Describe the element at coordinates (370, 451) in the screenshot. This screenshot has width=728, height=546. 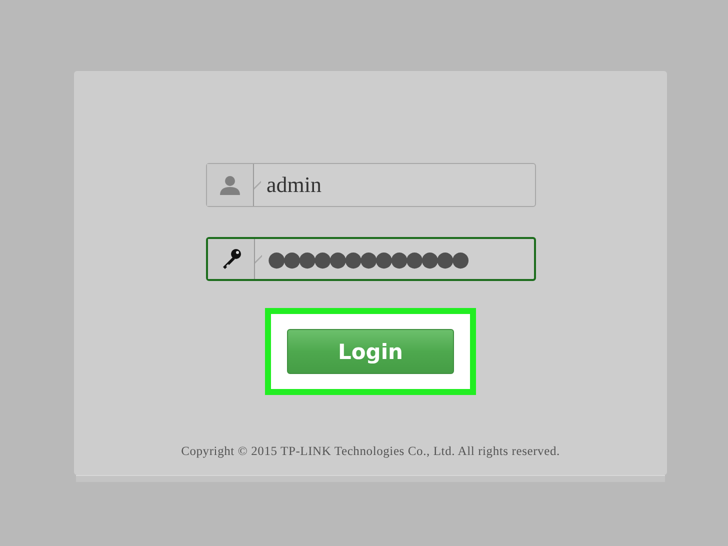
I see `copyright-text: Copyright © 2015 TP-LINK Technologies Co., Ltd. All rights reserved.` at that location.